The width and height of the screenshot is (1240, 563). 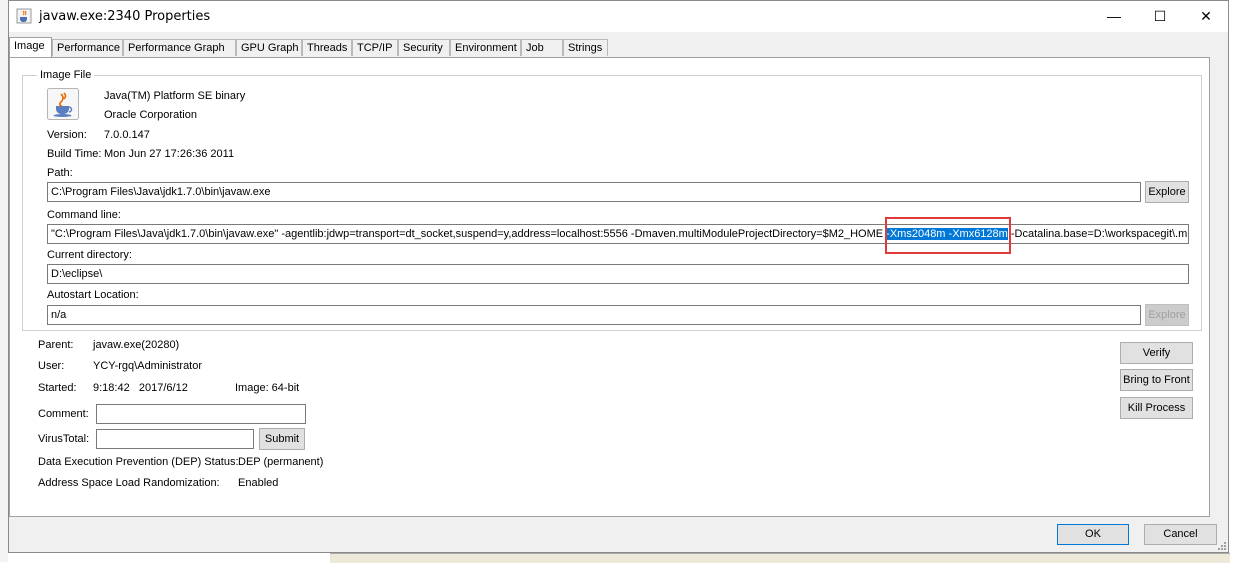 I want to click on parent-label: Parent:, so click(x=56, y=345).